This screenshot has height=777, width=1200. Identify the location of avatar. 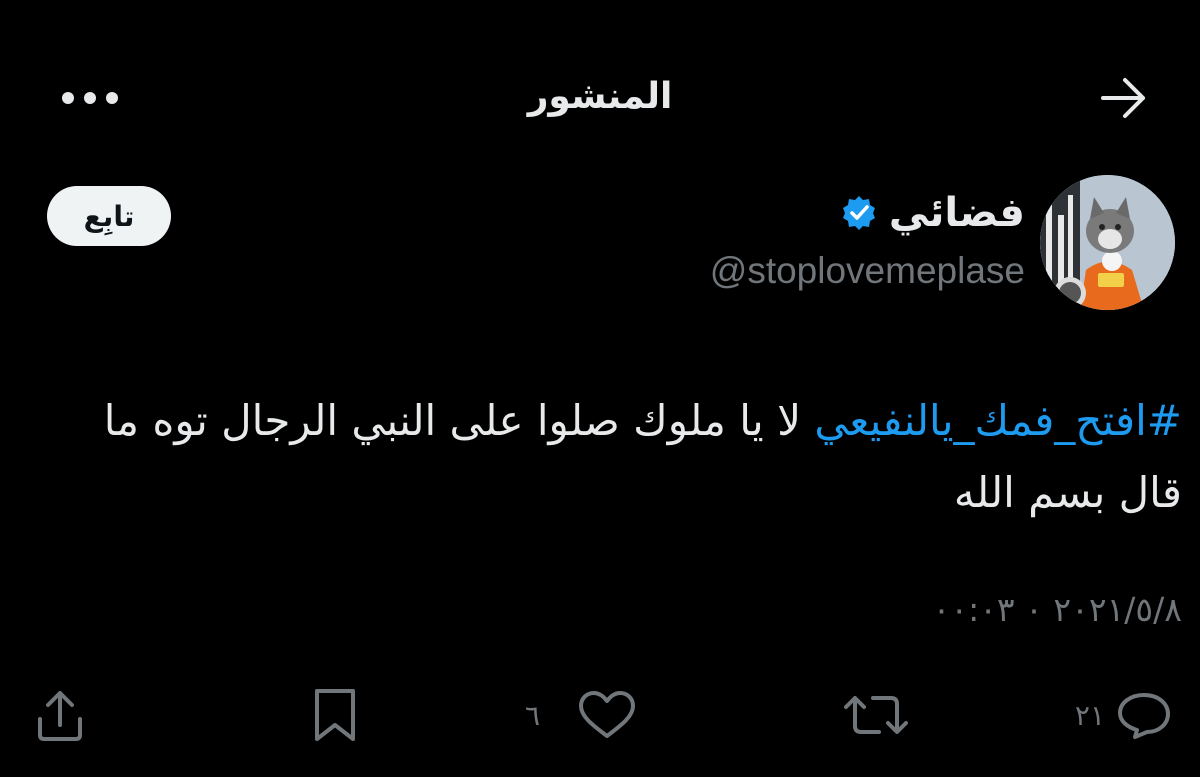
(1107, 242).